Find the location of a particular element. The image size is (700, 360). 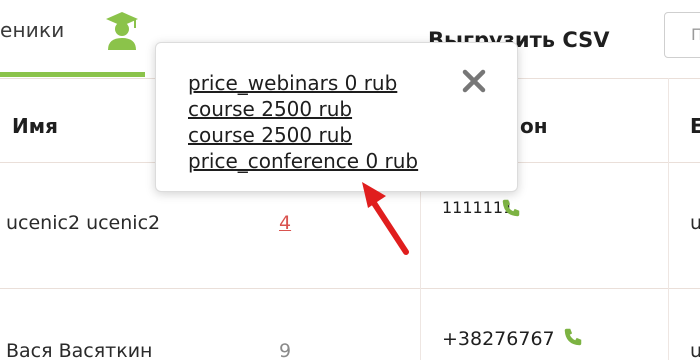

student-name: Вася Васяткин is located at coordinates (79, 350).